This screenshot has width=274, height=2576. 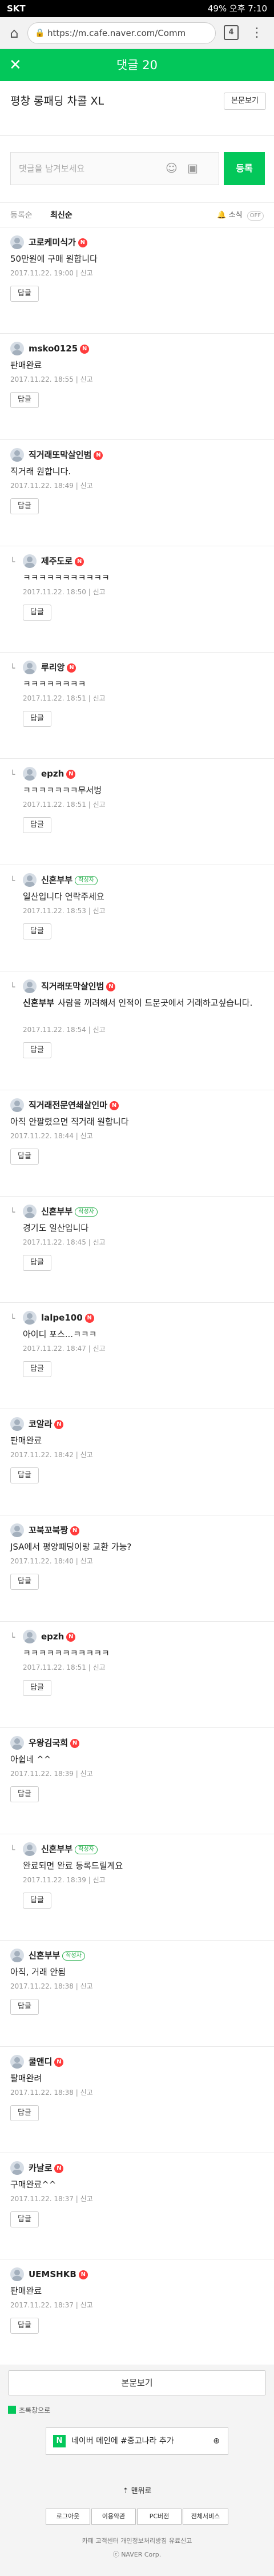 I want to click on all-services-link: 전체서비스, so click(x=205, y=2517).